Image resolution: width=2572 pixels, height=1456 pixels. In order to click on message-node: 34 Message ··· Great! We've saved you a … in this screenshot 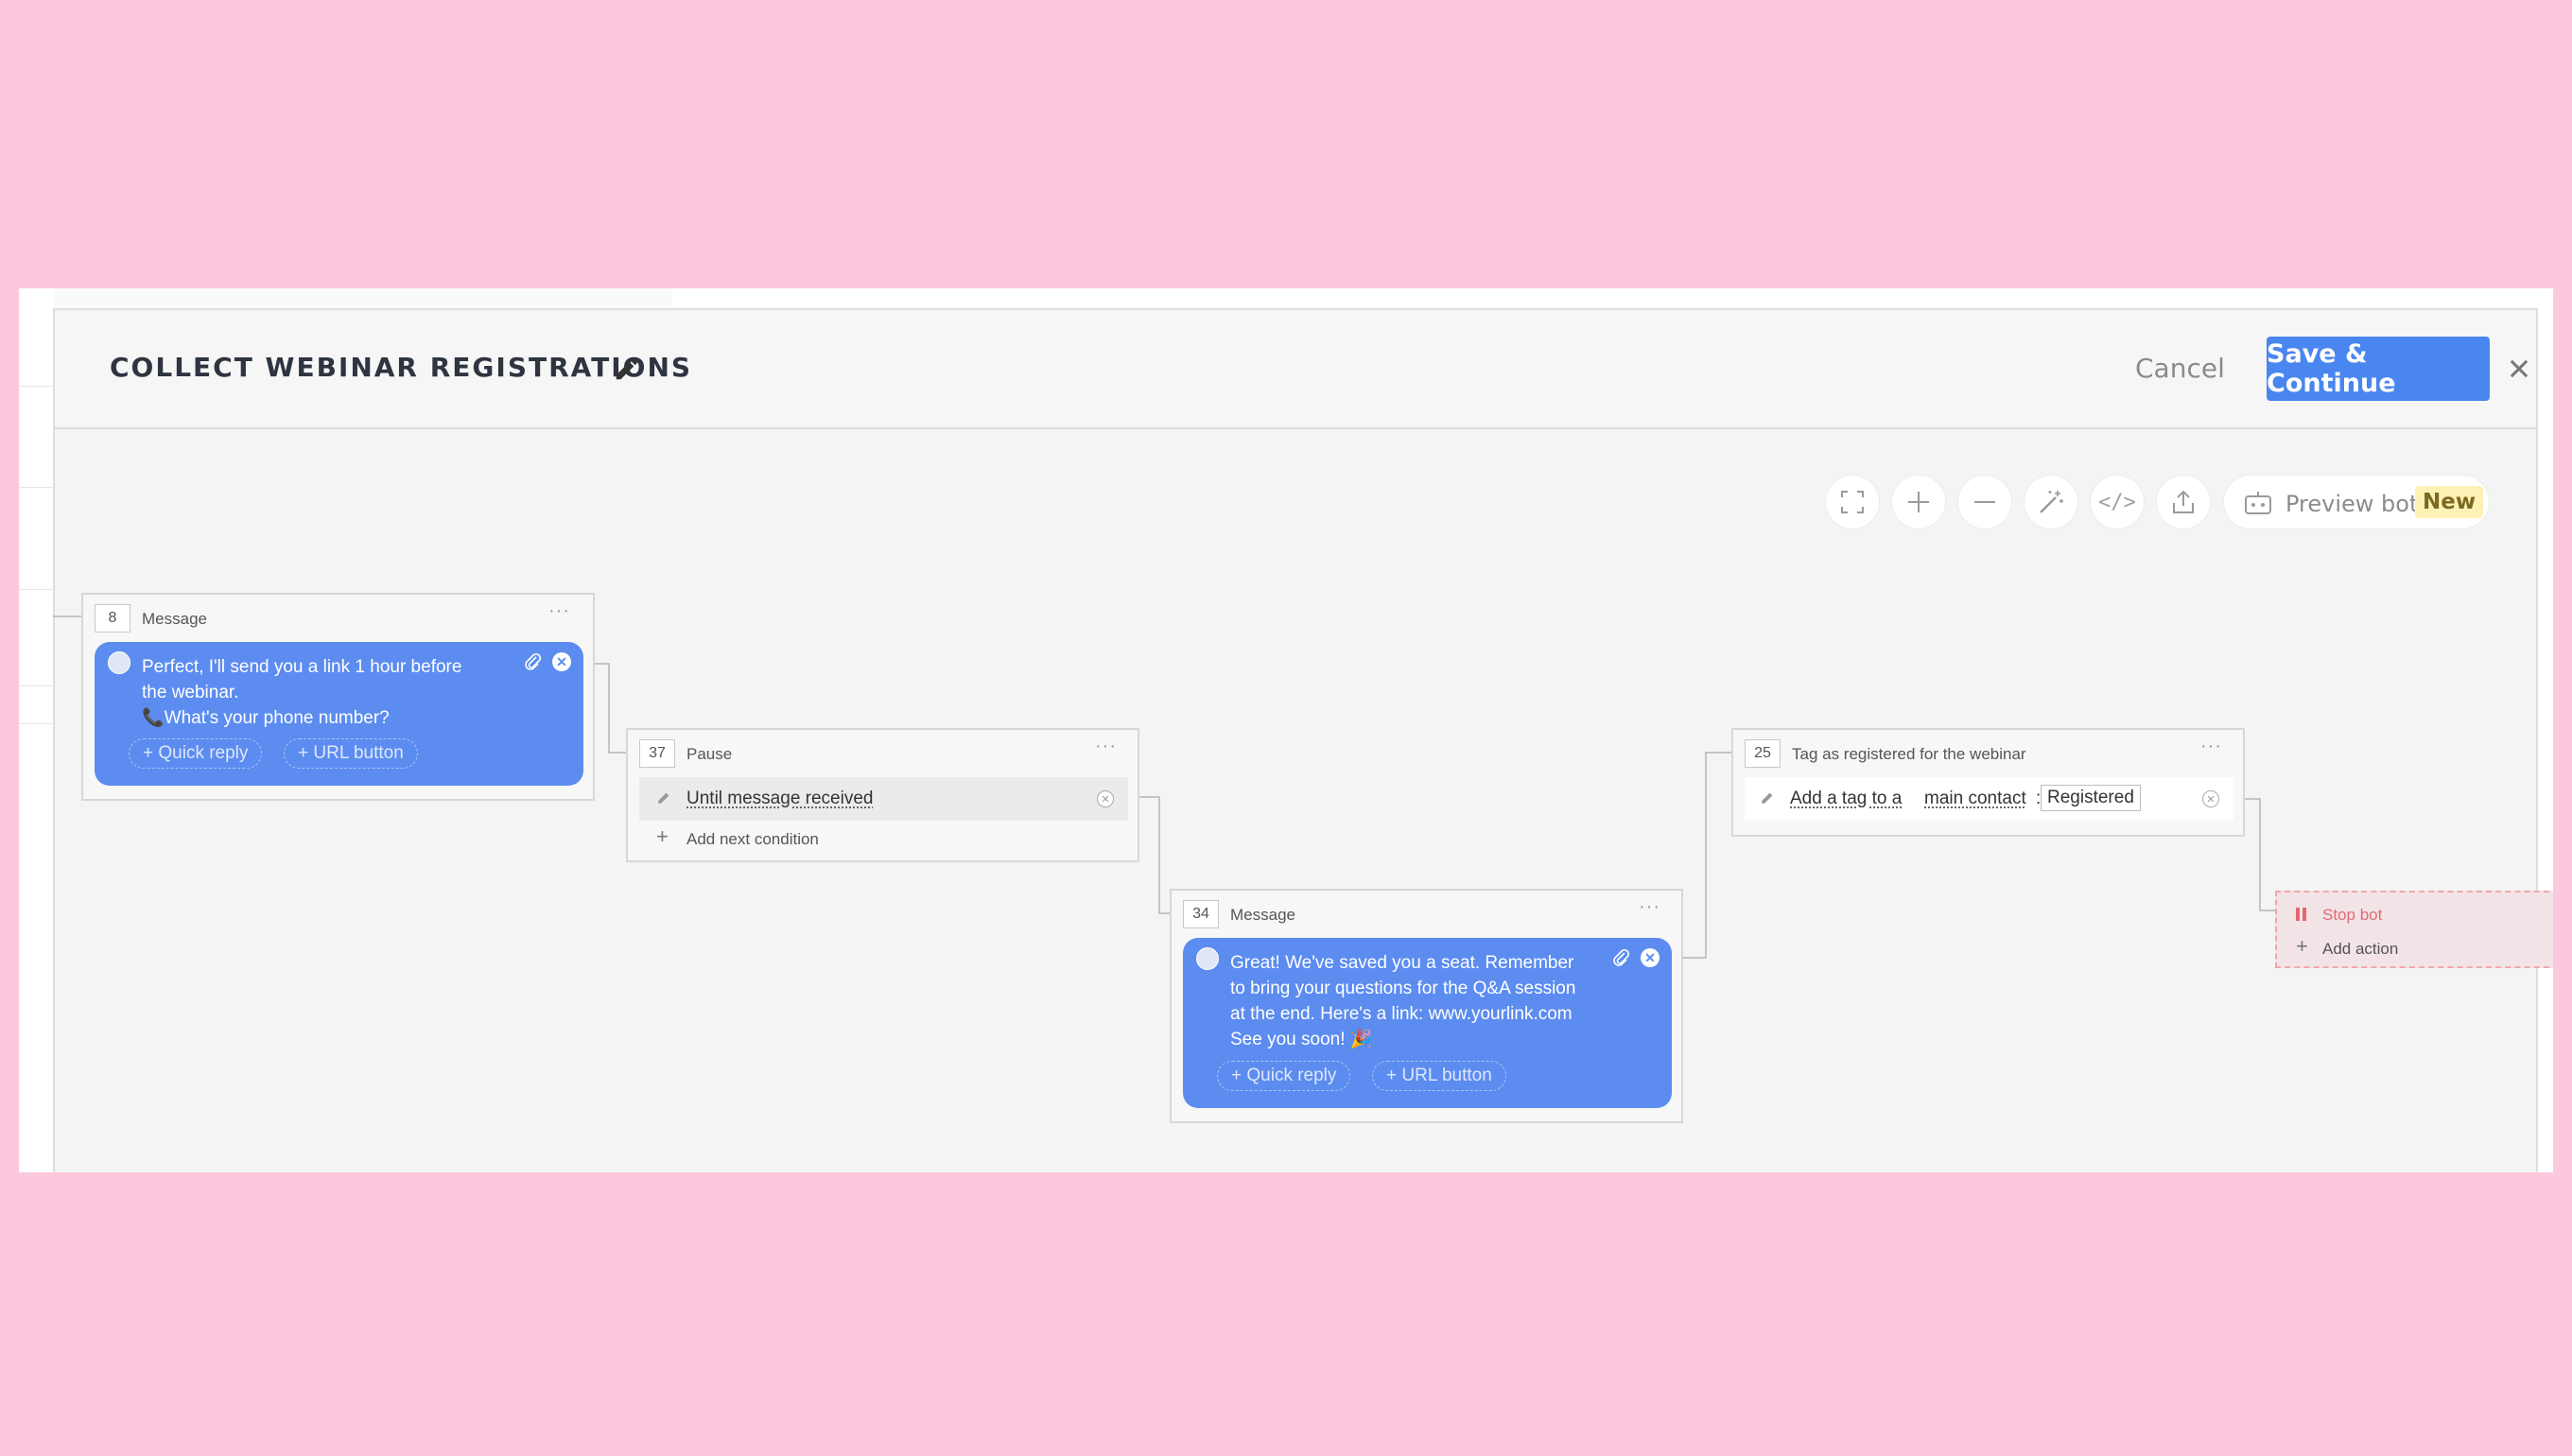, I will do `click(1426, 1006)`.